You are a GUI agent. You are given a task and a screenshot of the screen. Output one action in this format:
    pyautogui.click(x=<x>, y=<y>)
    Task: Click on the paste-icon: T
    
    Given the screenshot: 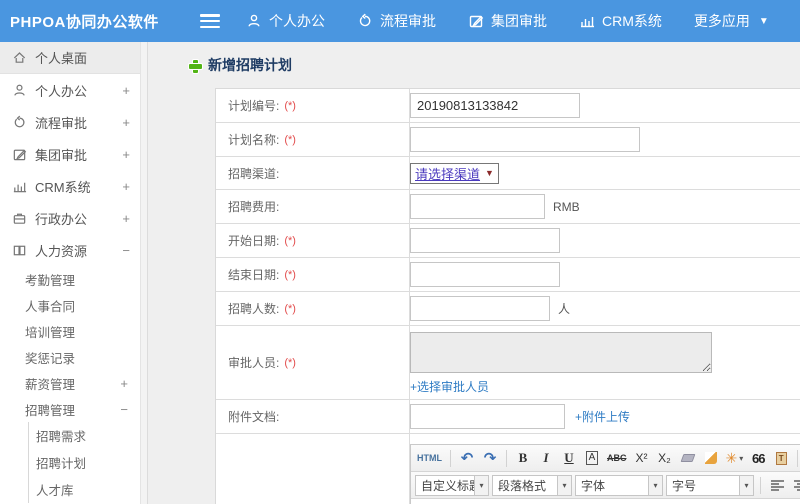 What is the action you would take?
    pyautogui.click(x=781, y=458)
    